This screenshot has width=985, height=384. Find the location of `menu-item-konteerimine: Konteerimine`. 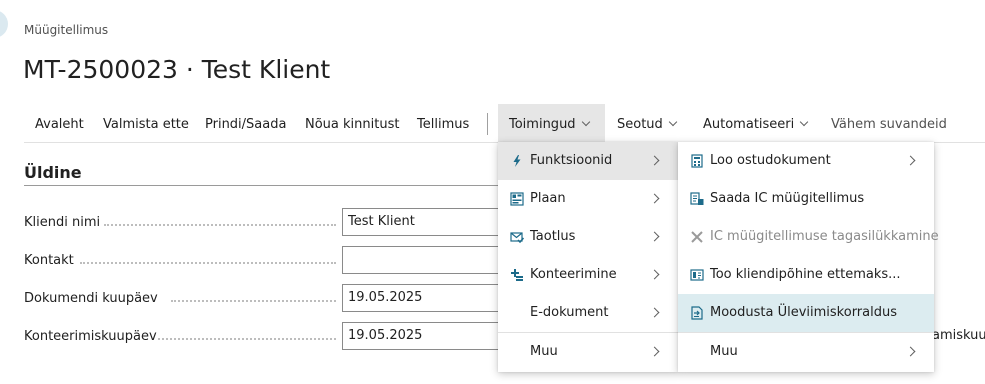

menu-item-konteerimine: Konteerimine is located at coordinates (588, 275).